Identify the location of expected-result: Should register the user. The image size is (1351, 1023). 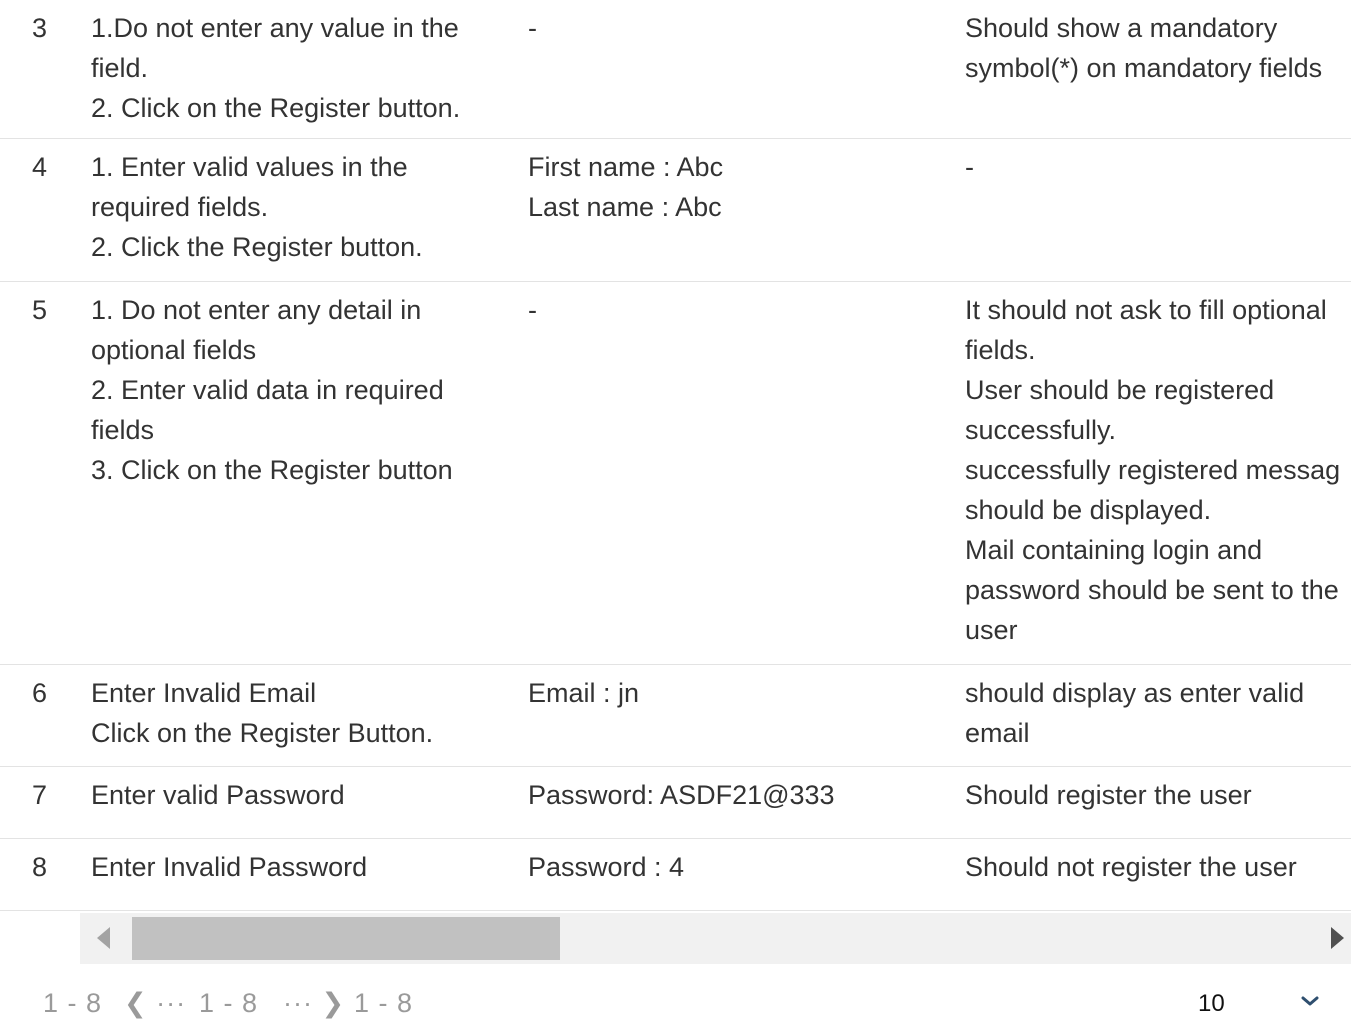
(1108, 795).